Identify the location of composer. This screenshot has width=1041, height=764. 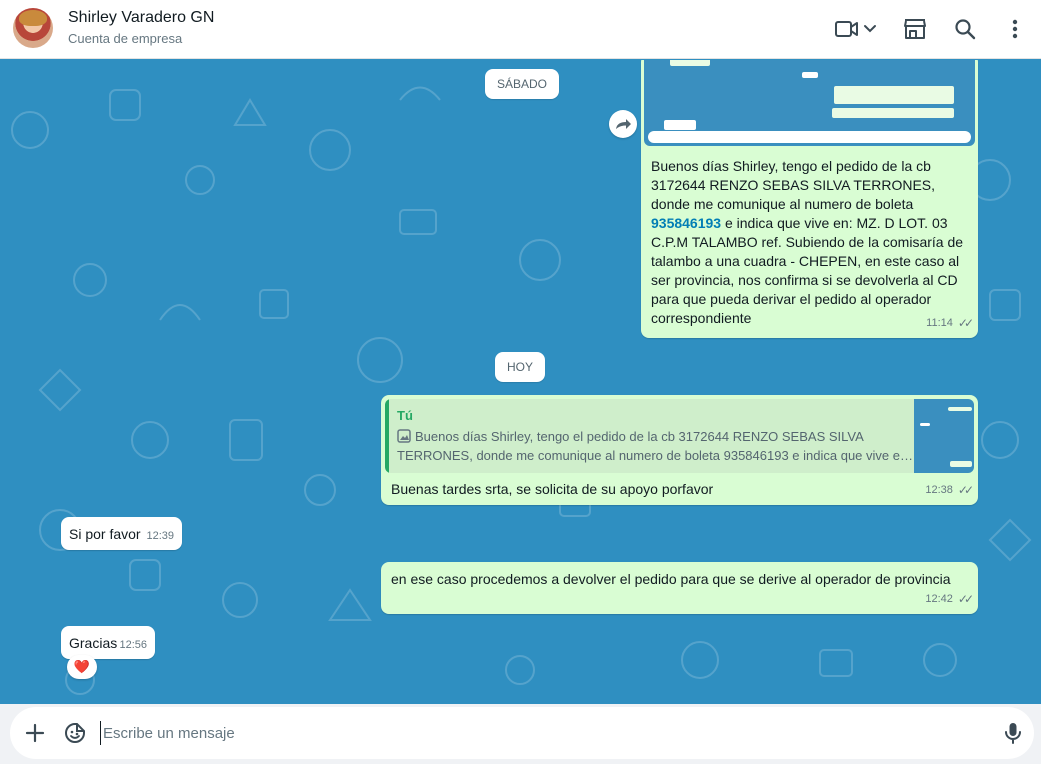
(522, 733).